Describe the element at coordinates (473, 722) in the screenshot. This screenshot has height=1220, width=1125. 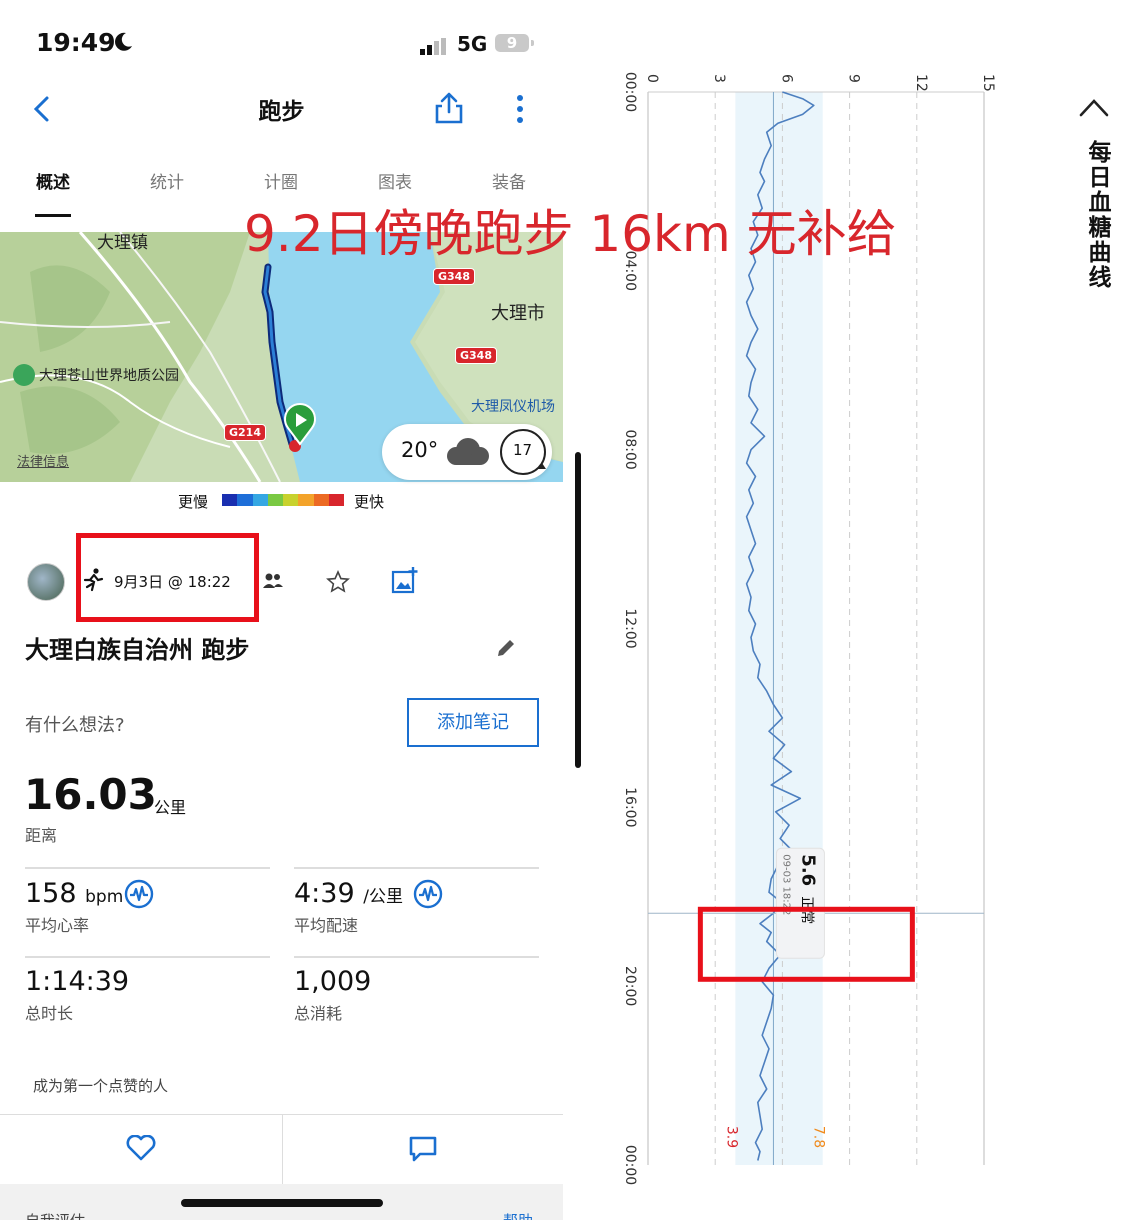
I see `add-note-button: 添加笔记` at that location.